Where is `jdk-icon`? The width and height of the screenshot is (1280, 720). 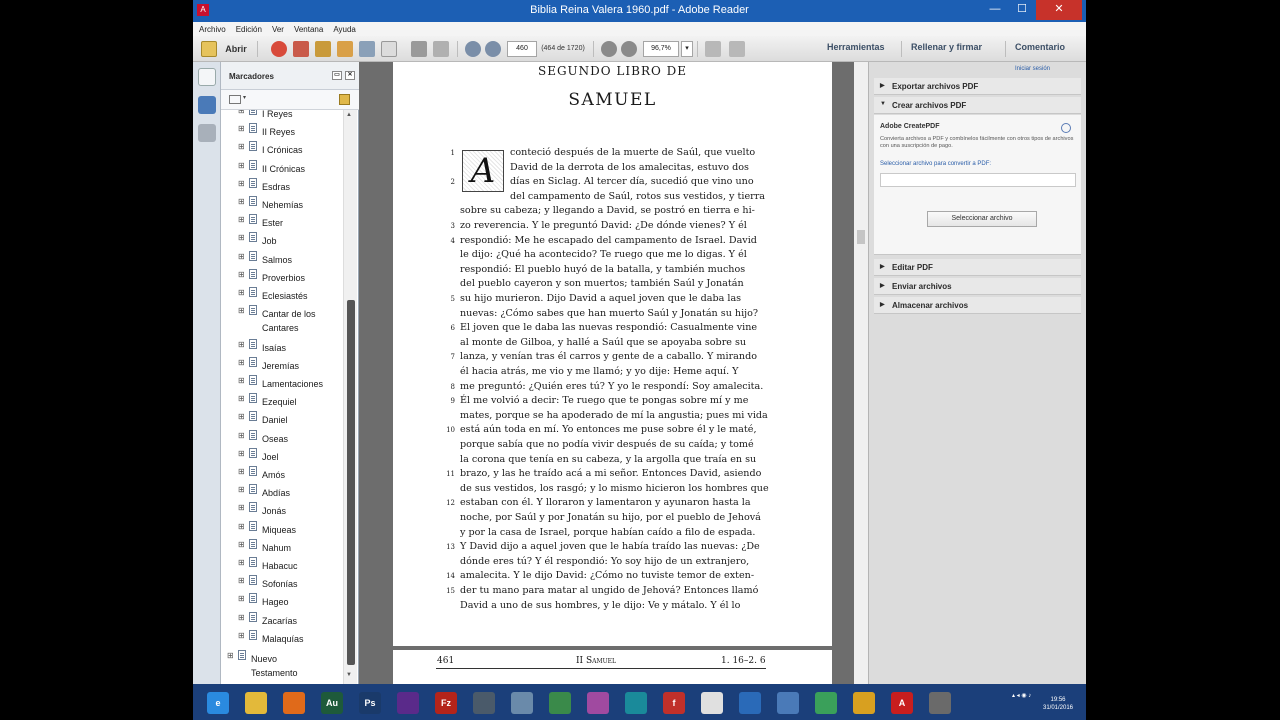
jdk-icon is located at coordinates (750, 703).